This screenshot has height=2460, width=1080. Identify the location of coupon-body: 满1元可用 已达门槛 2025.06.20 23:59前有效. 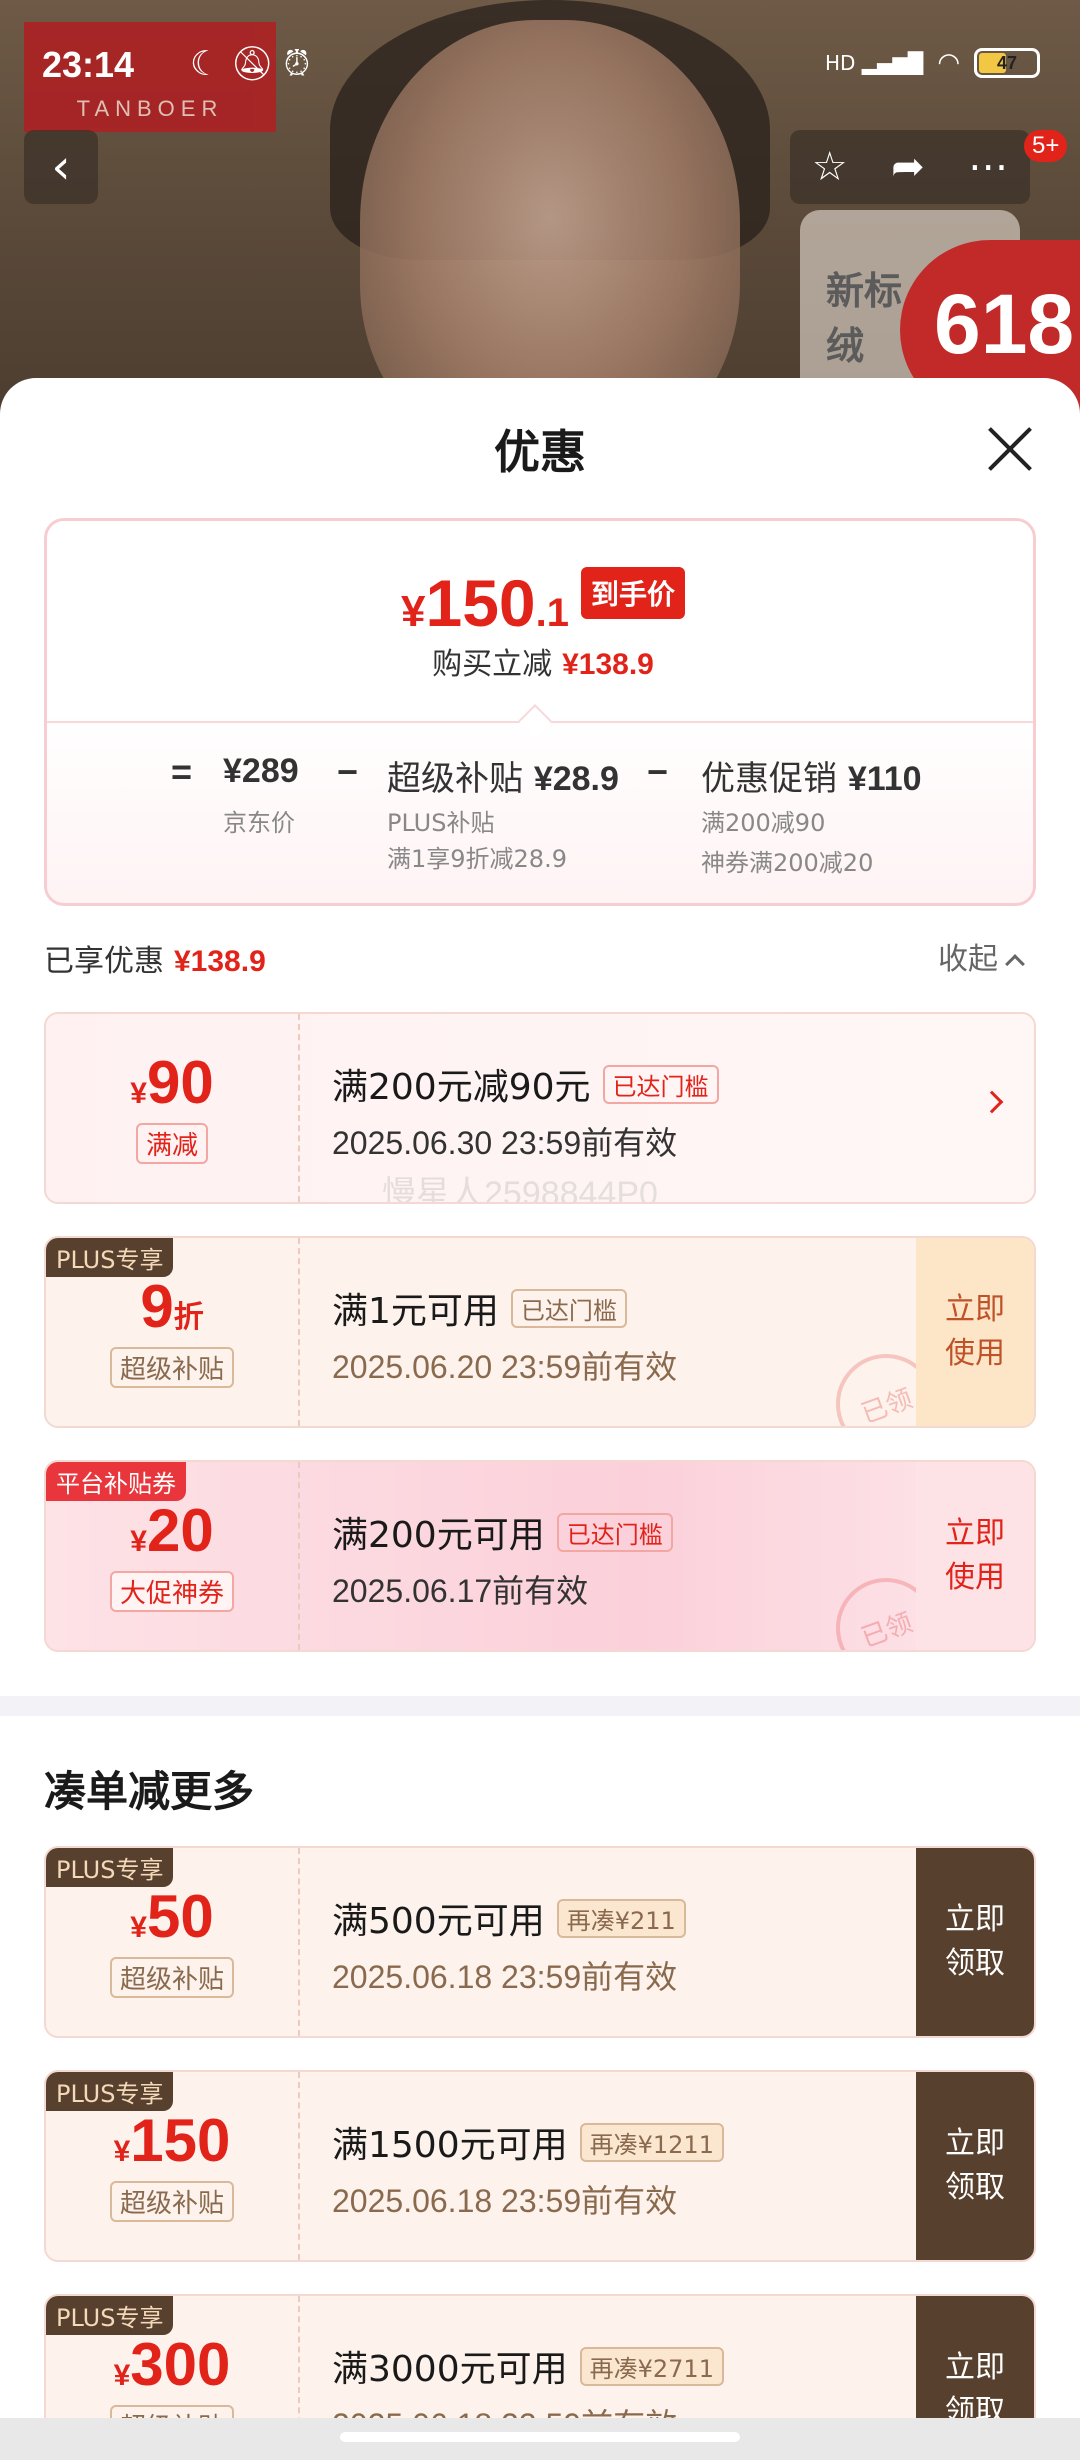
(504, 1335).